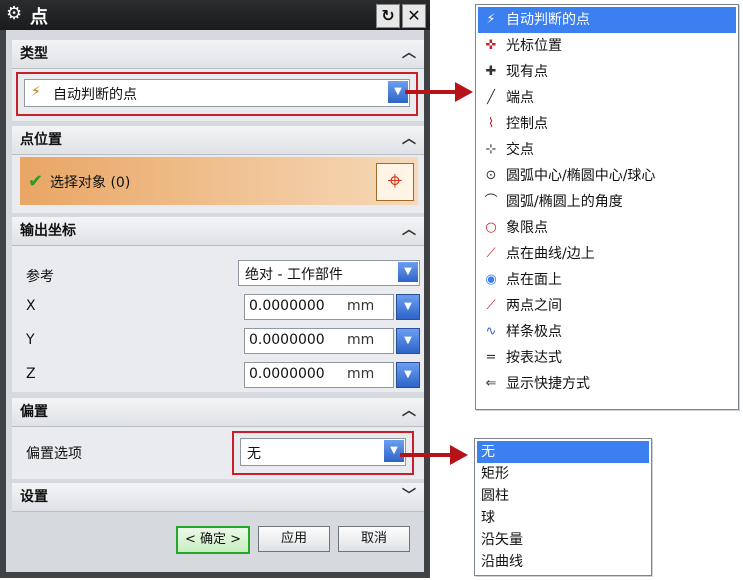 The width and height of the screenshot is (743, 580). I want to click on type-option: ╱ 端点, so click(607, 98).